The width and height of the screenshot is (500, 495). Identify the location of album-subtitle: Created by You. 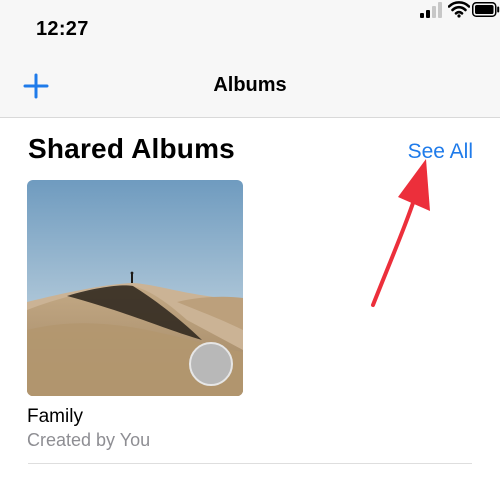
(89, 440).